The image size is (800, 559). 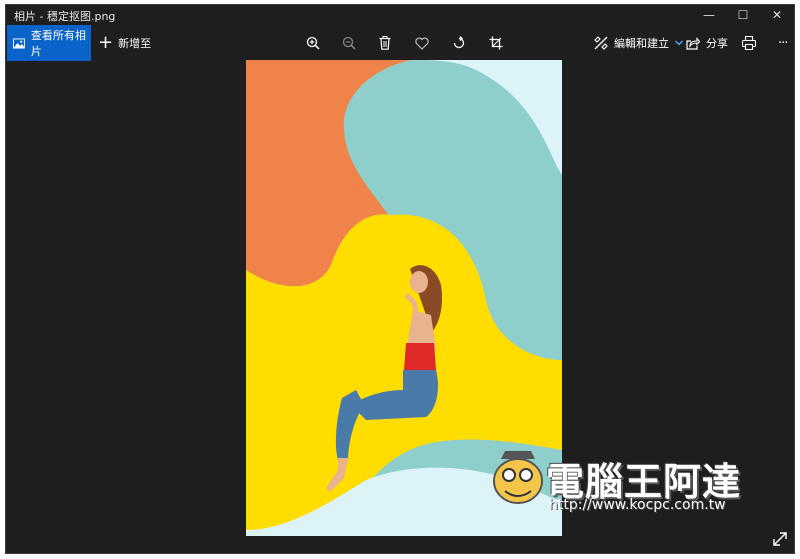 I want to click on print-icon, so click(x=749, y=43).